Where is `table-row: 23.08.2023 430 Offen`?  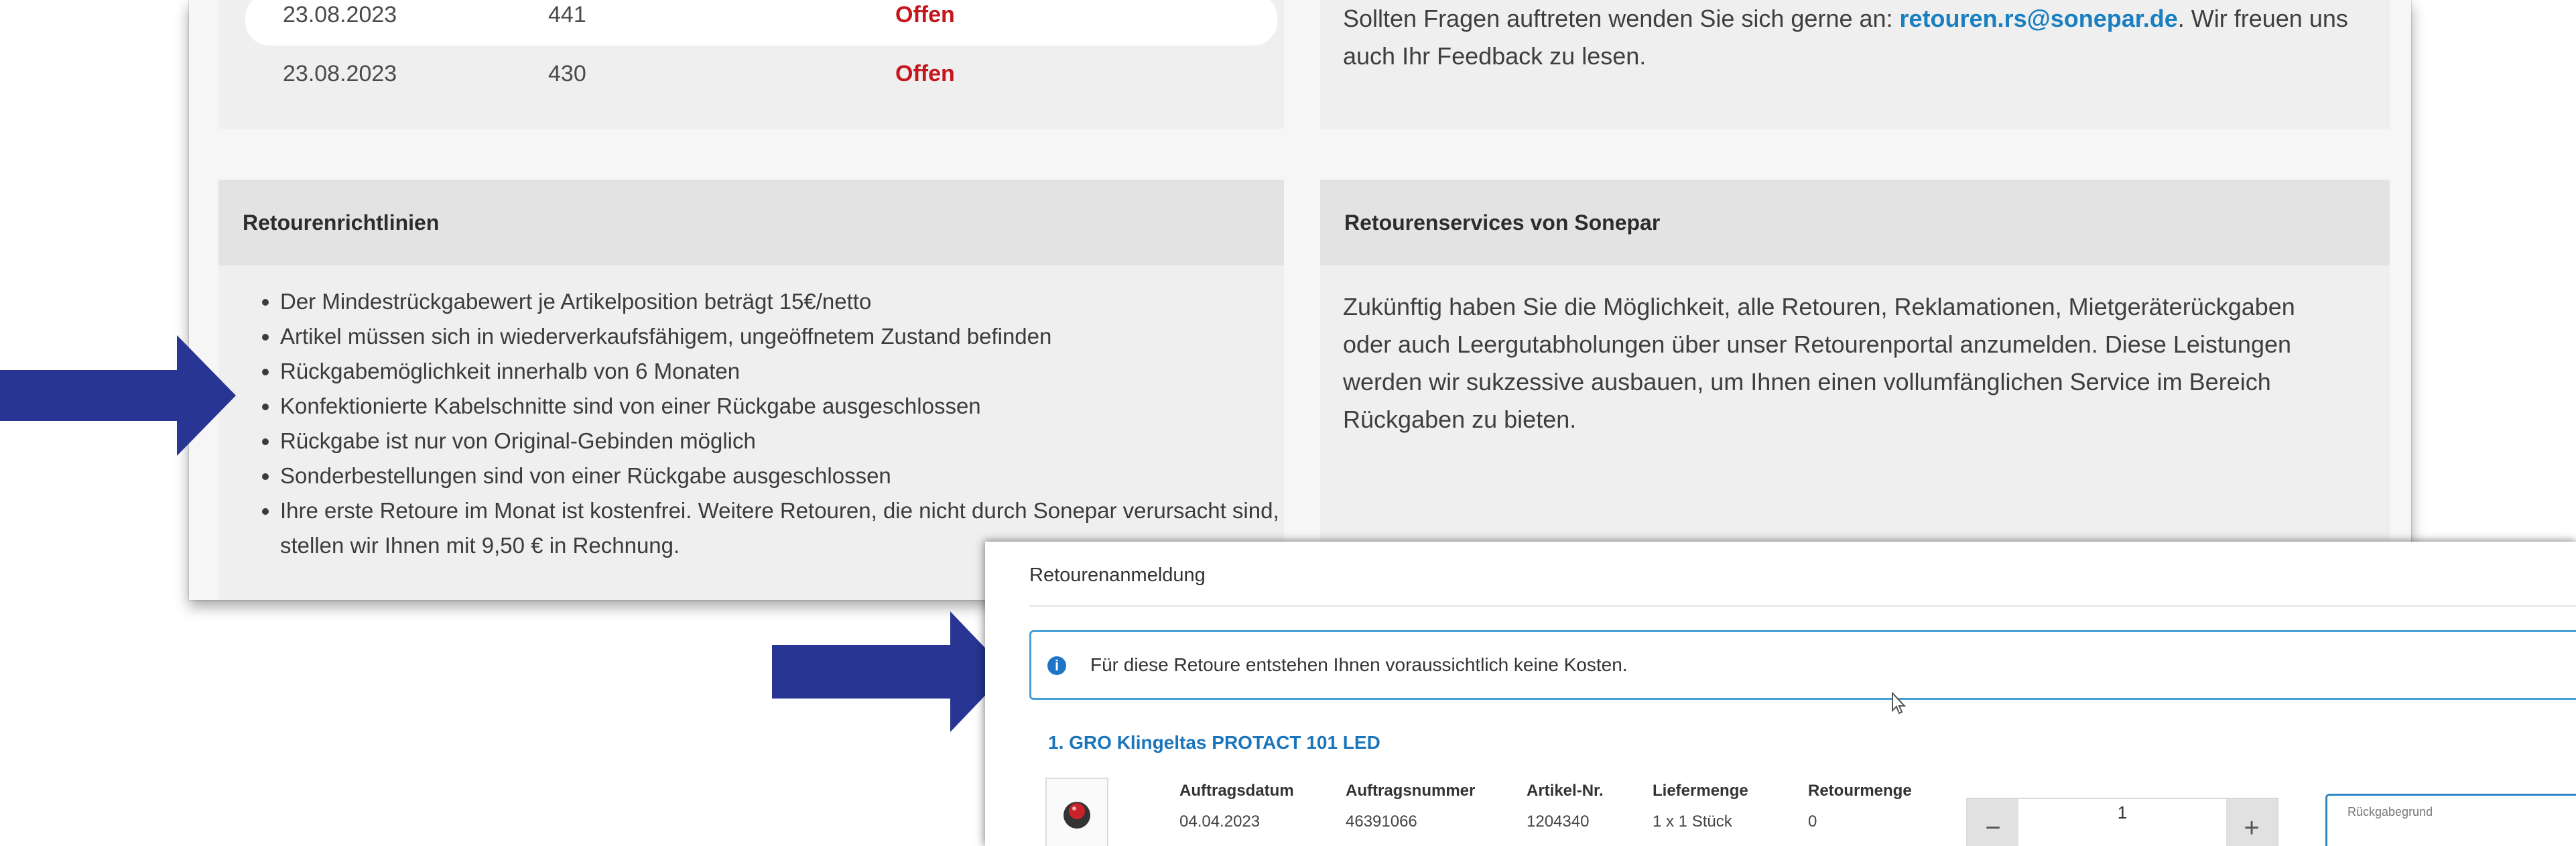
table-row: 23.08.2023 430 Offen is located at coordinates (761, 79).